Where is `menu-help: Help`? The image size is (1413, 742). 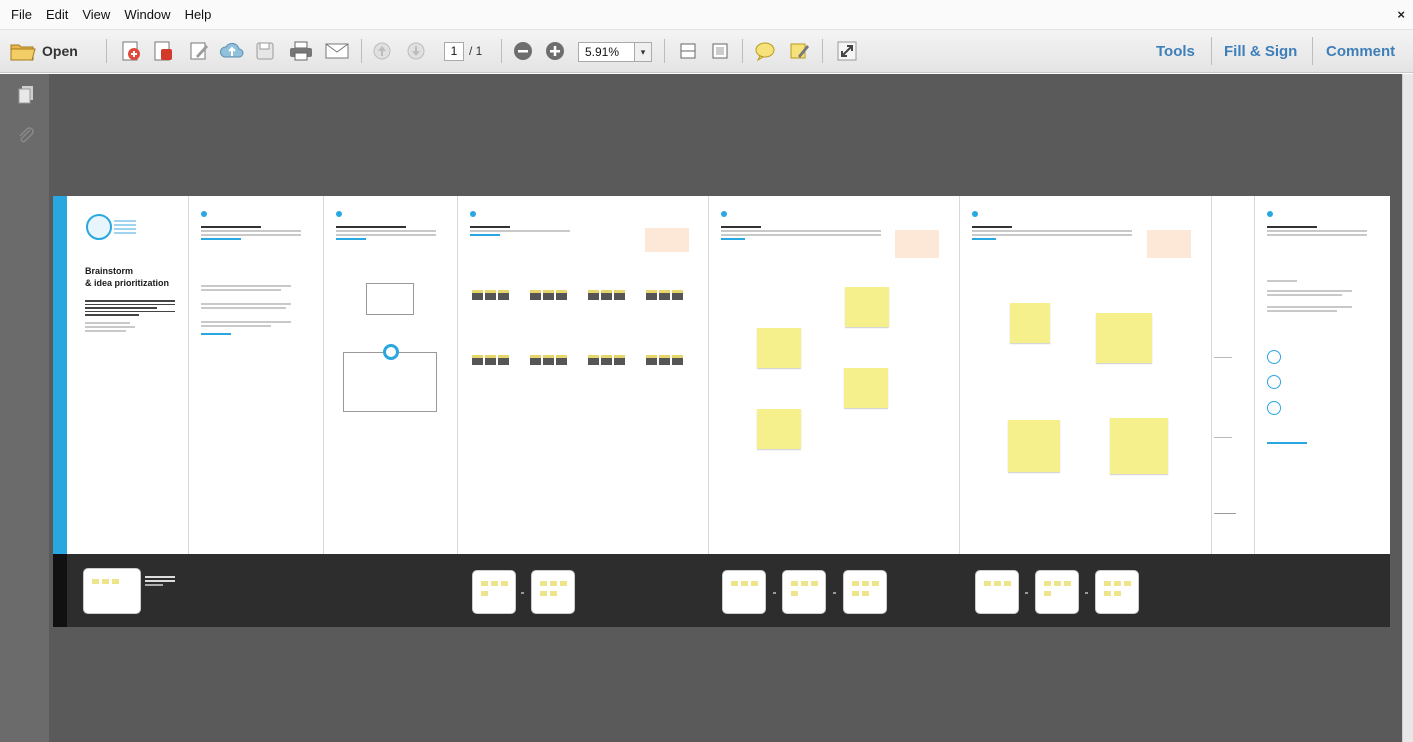
menu-help: Help is located at coordinates (198, 14).